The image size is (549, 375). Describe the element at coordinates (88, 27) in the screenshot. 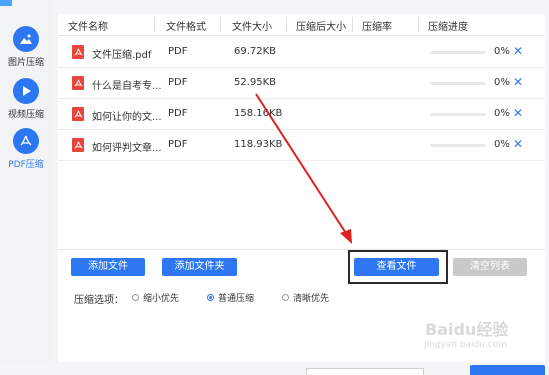

I see `column-header-name: 文件名称` at that location.